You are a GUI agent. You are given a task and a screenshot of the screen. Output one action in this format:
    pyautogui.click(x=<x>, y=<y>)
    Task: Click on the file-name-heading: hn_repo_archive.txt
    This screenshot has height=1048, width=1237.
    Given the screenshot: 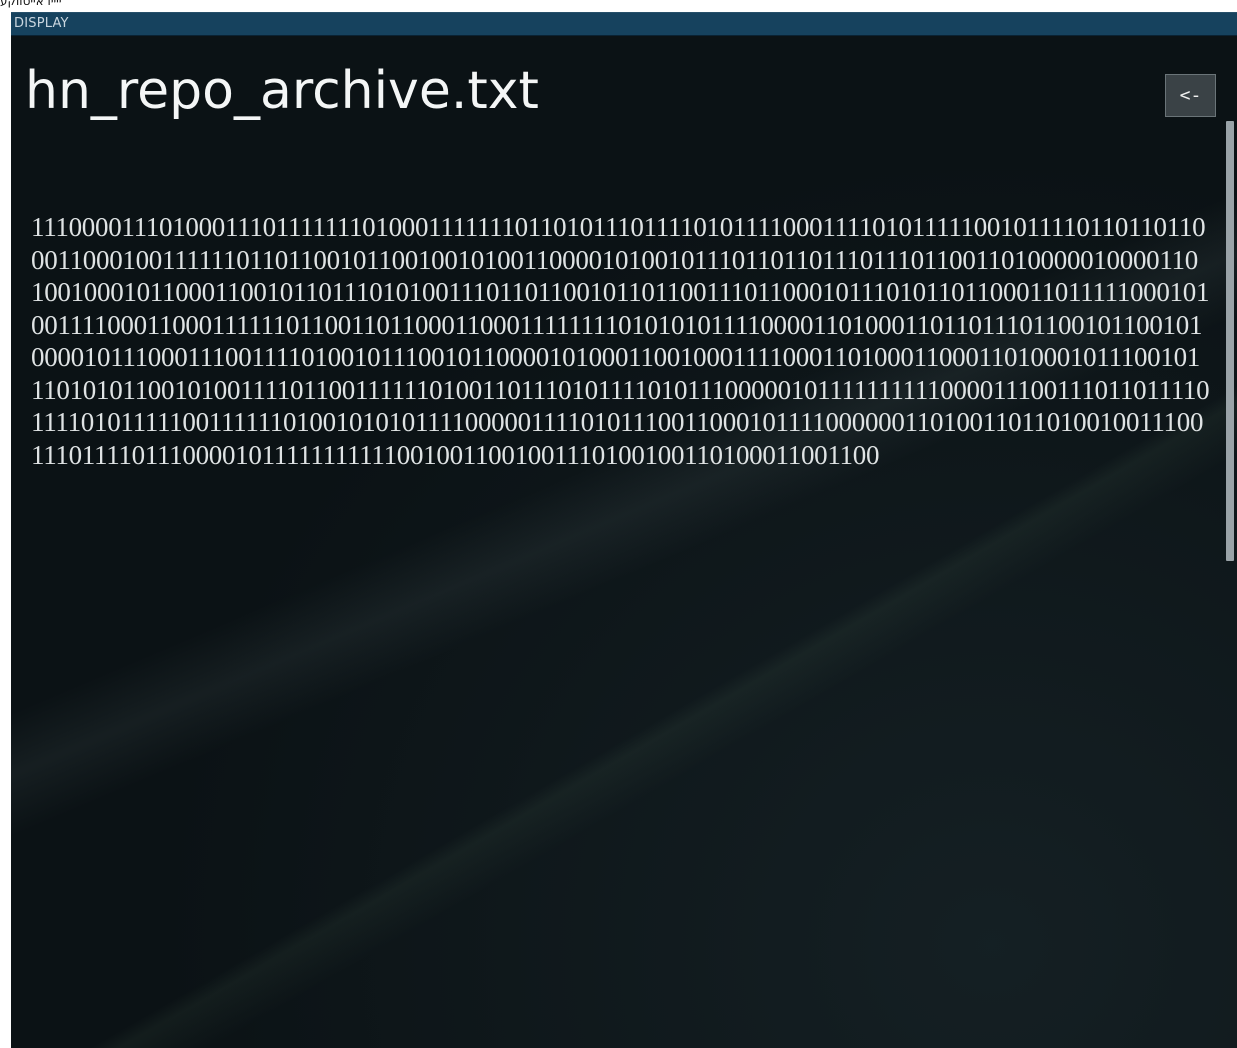 What is the action you would take?
    pyautogui.click(x=282, y=91)
    